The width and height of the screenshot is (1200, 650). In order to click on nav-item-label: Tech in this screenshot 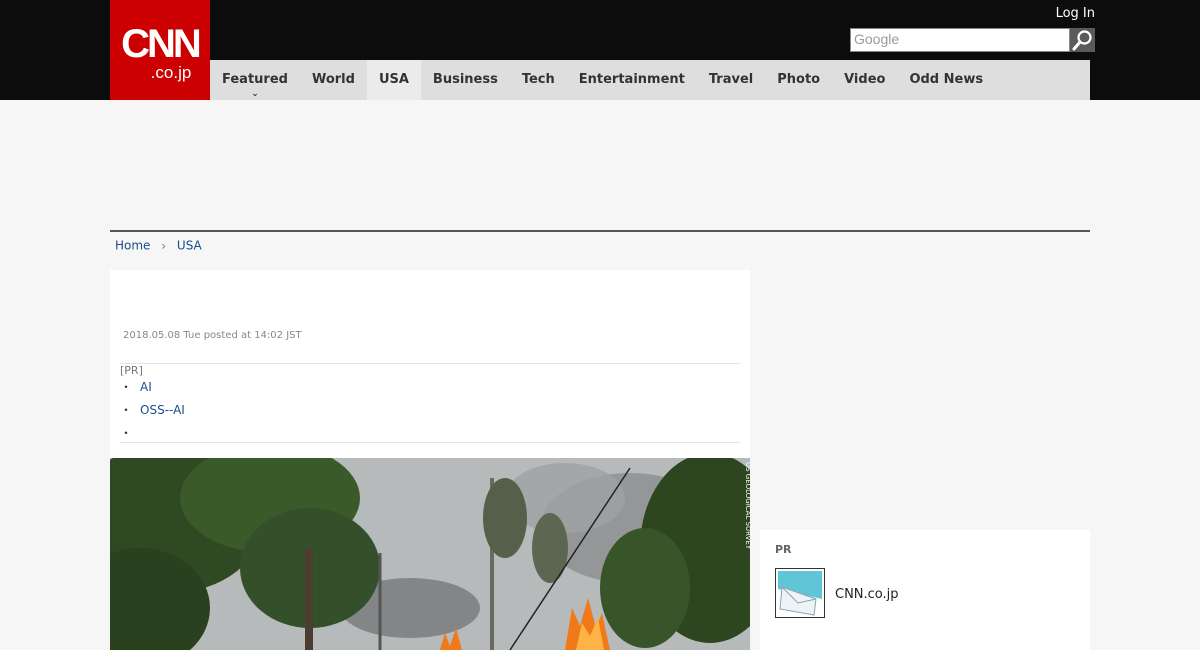, I will do `click(538, 79)`.